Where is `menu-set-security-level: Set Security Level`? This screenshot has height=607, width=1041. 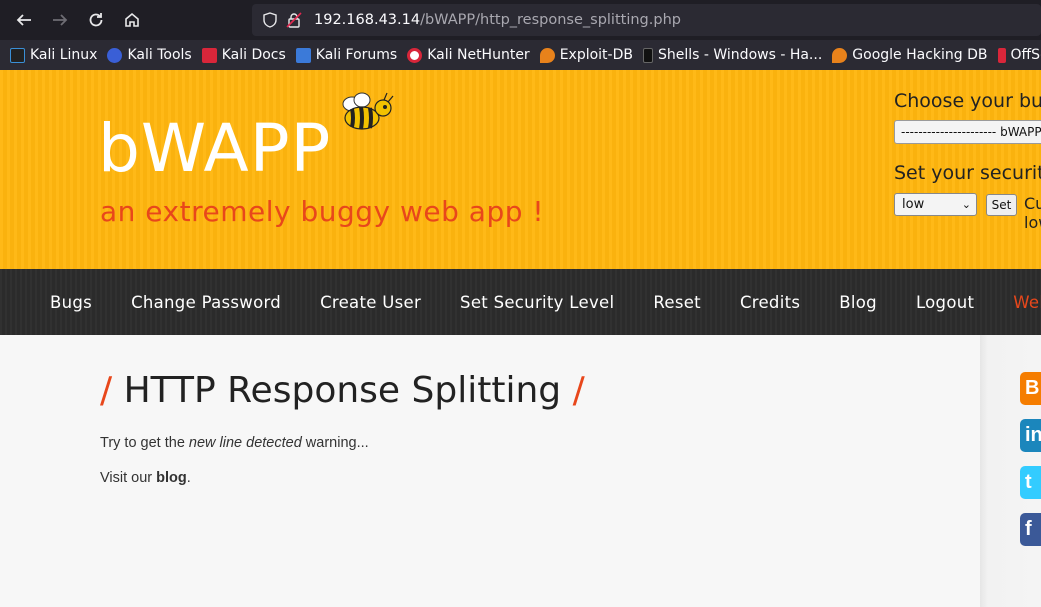
menu-set-security-level: Set Security Level is located at coordinates (537, 302).